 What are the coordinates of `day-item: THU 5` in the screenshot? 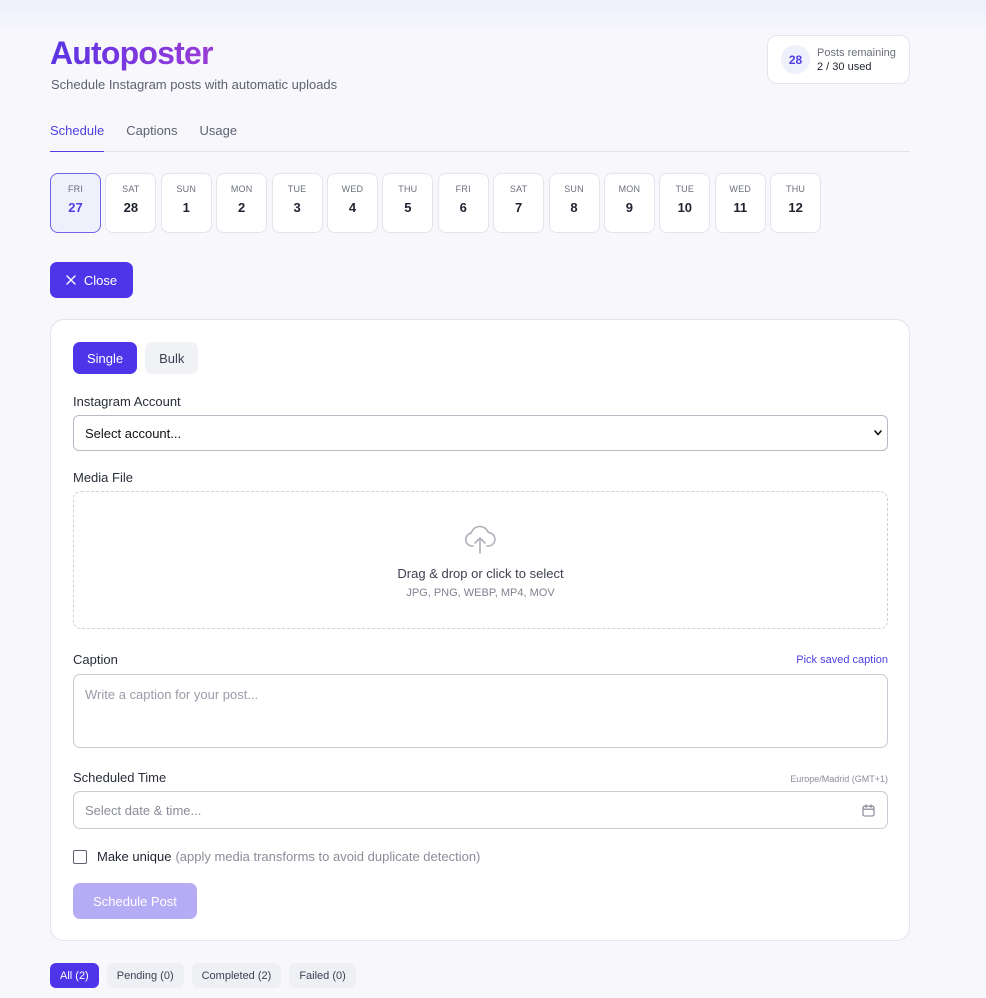 It's located at (408, 203).